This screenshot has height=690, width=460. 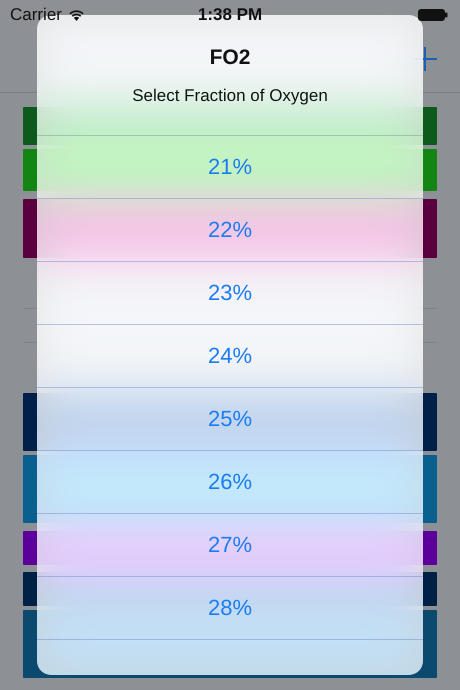 What do you see at coordinates (230, 167) in the screenshot?
I see `option-button: 21%` at bounding box center [230, 167].